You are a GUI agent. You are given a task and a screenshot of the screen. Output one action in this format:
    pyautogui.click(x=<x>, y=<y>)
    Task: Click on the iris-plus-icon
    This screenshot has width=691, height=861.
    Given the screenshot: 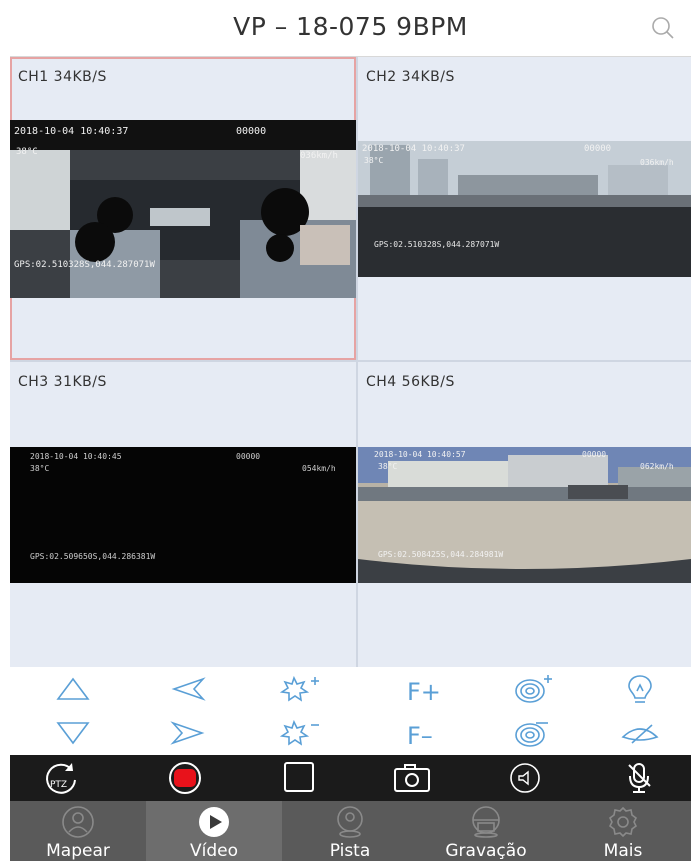 What is the action you would take?
    pyautogui.click(x=533, y=689)
    